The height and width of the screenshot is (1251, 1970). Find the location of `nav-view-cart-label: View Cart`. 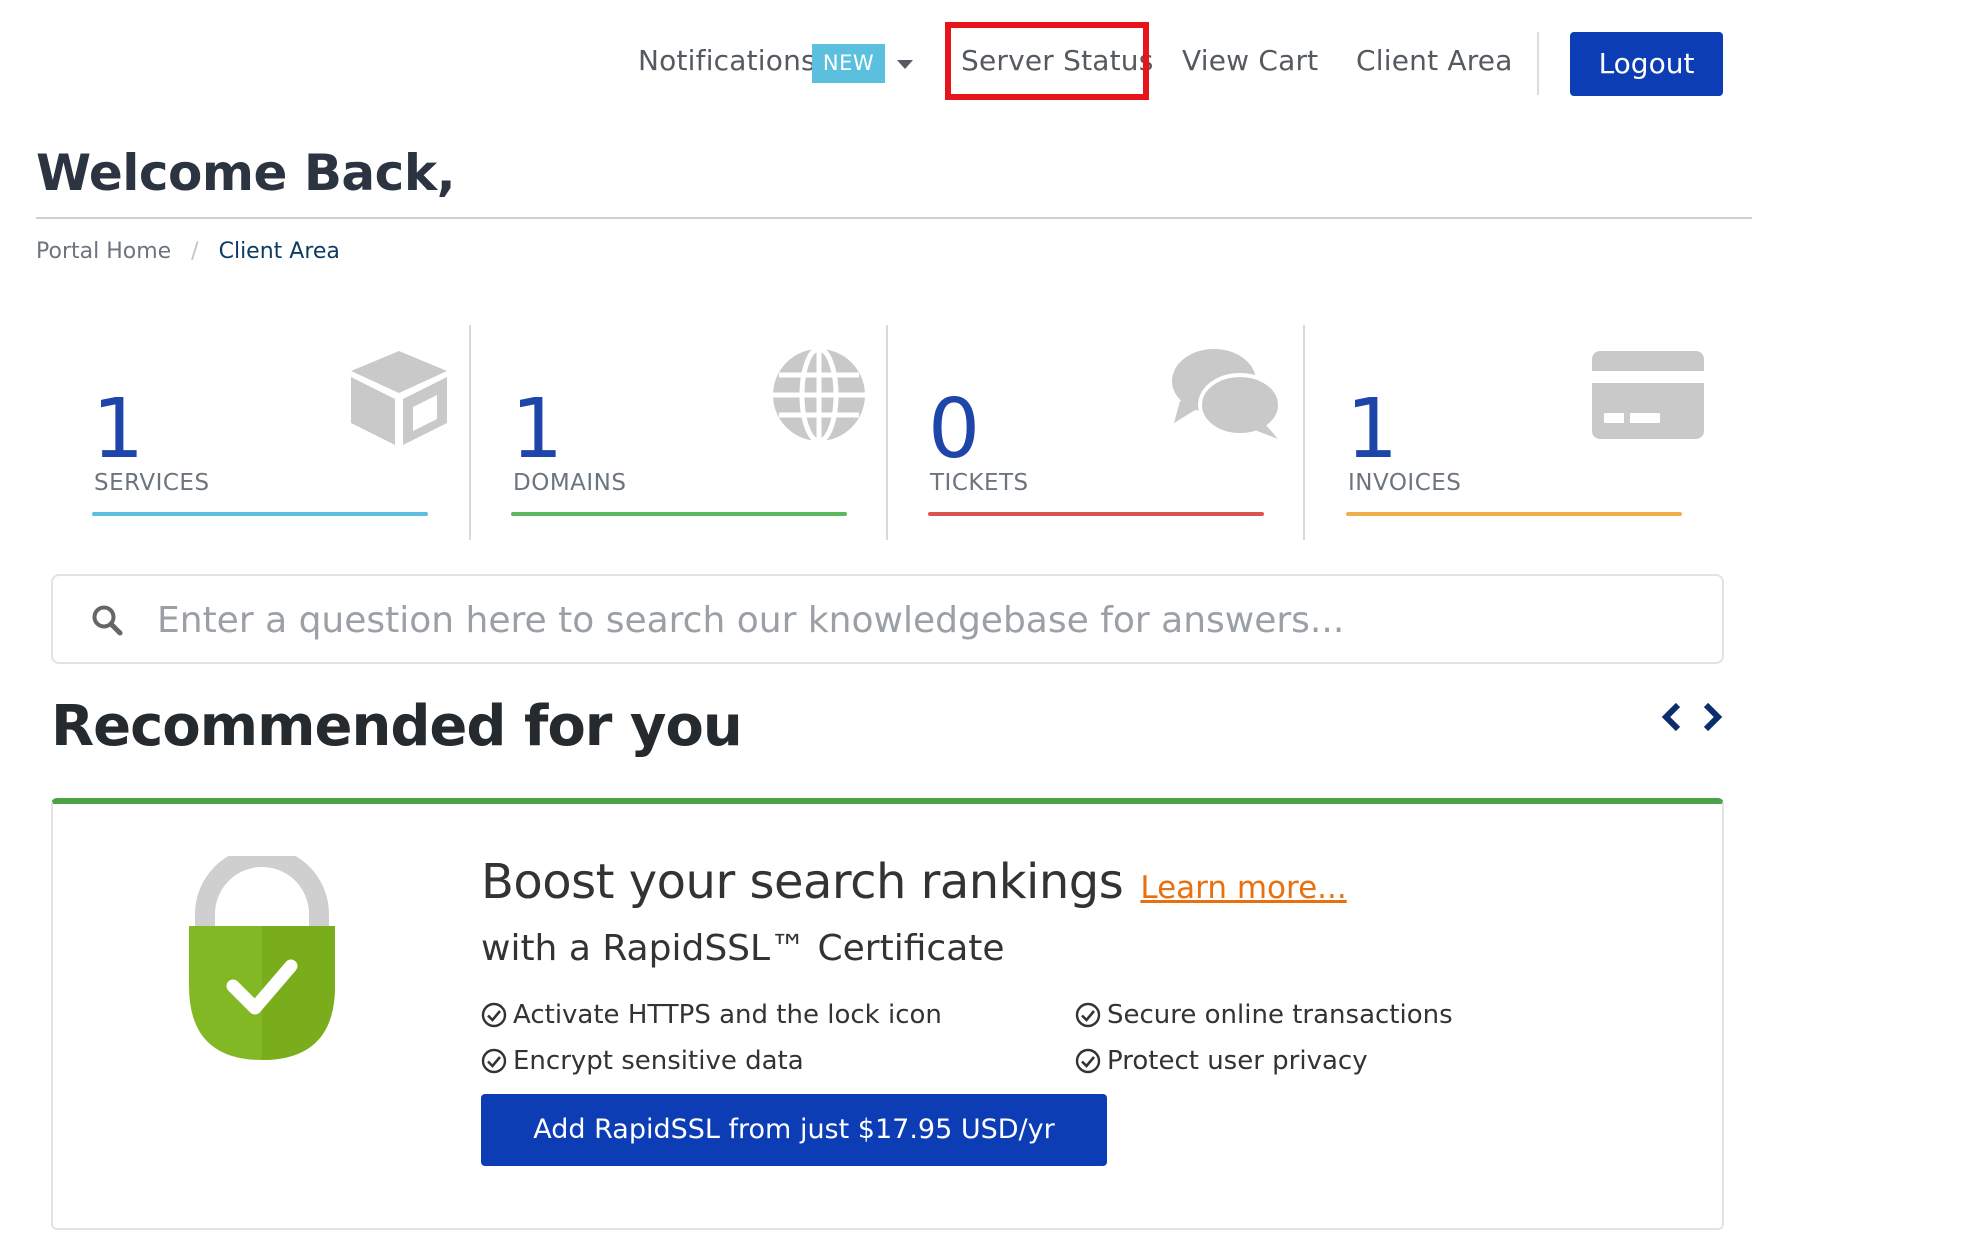

nav-view-cart-label: View Cart is located at coordinates (1250, 60).